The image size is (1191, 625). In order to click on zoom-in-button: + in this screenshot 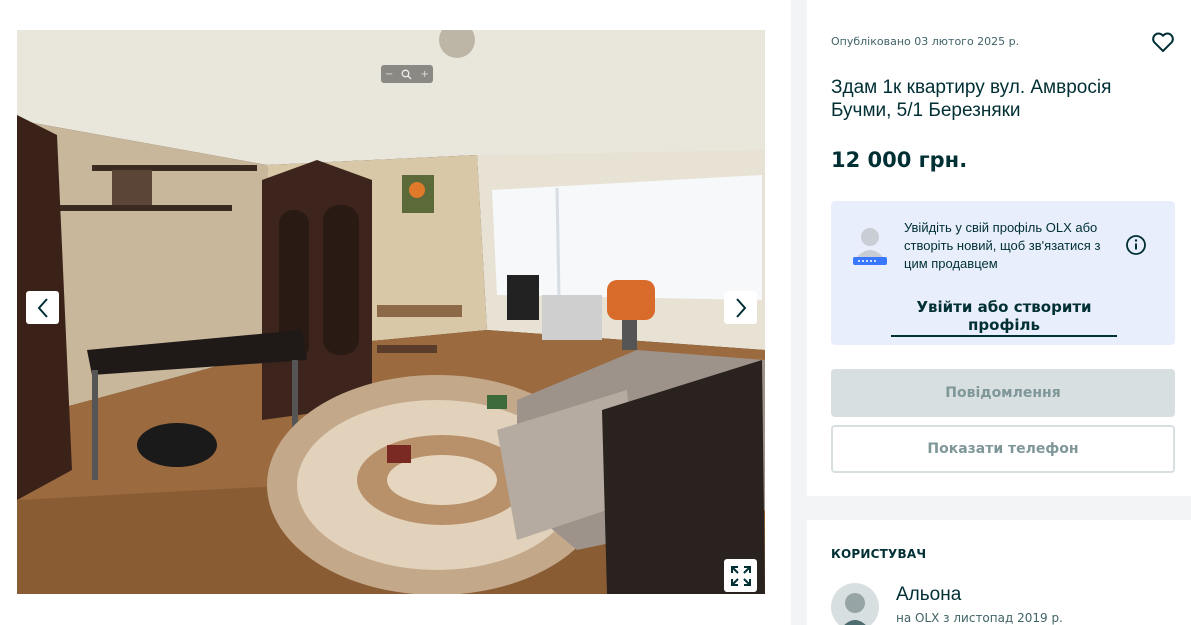, I will do `click(425, 74)`.